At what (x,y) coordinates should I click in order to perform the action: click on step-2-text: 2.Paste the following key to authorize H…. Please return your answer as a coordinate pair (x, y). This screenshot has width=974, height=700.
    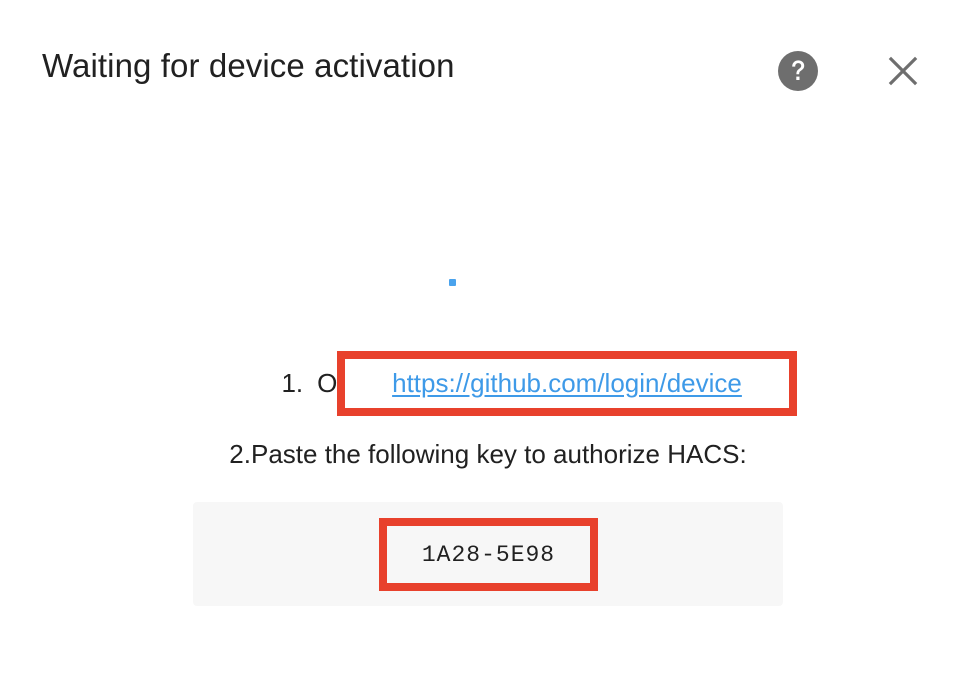
    Looking at the image, I should click on (488, 454).